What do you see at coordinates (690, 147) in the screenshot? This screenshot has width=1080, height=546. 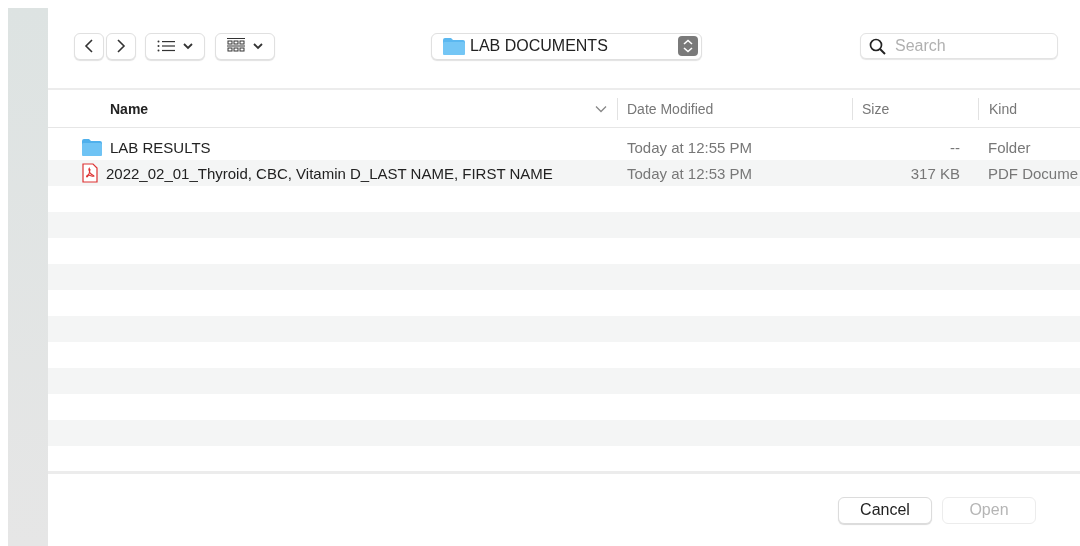 I see `date-modified: Today at 12:55 PM` at bounding box center [690, 147].